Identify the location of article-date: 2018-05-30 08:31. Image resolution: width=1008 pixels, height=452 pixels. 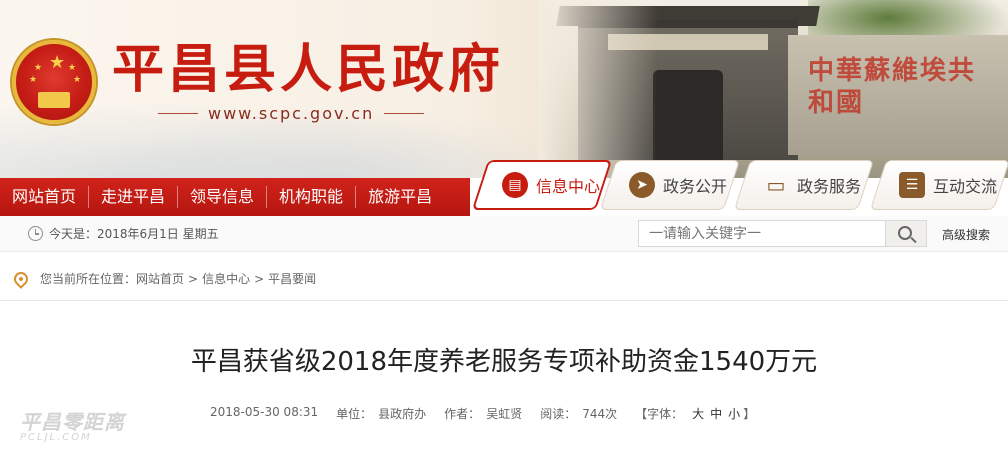
(264, 412).